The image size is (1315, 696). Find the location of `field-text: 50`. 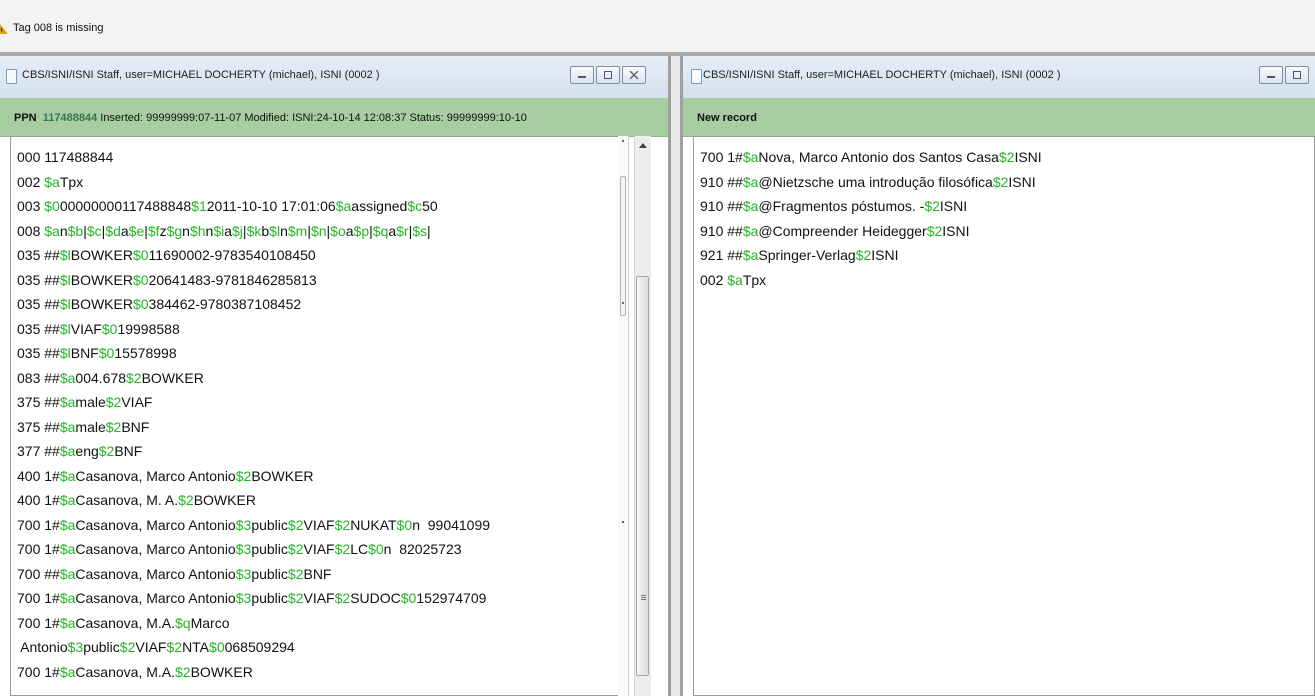

field-text: 50 is located at coordinates (430, 206).